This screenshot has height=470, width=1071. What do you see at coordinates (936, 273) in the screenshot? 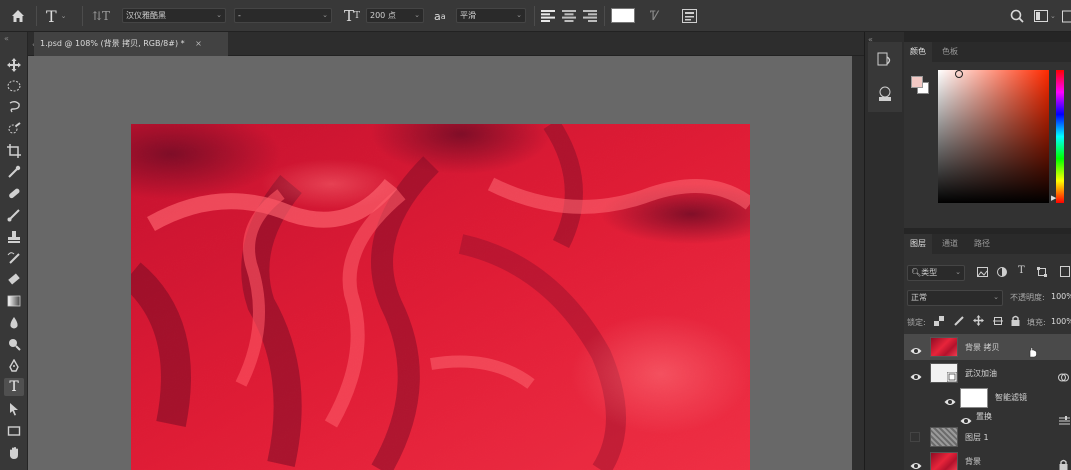
I see `layer-filter-select: 🔍︎类型 ⌄` at bounding box center [936, 273].